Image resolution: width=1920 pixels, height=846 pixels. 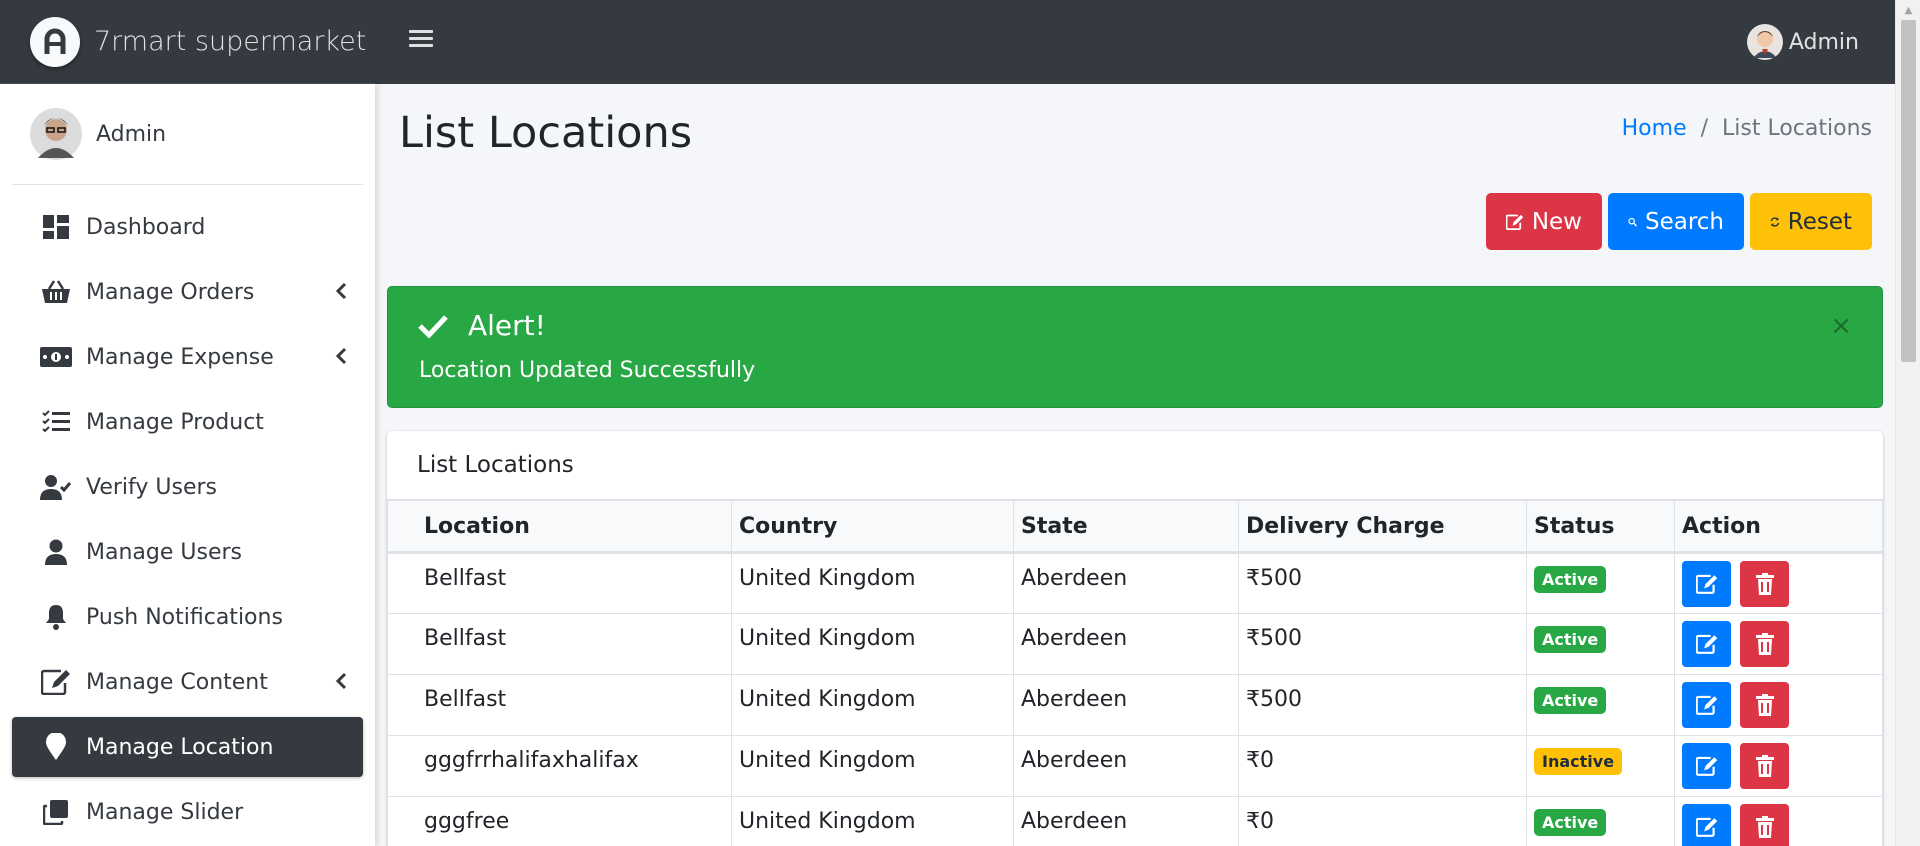 I want to click on alert-title: Alert!, so click(x=482, y=325).